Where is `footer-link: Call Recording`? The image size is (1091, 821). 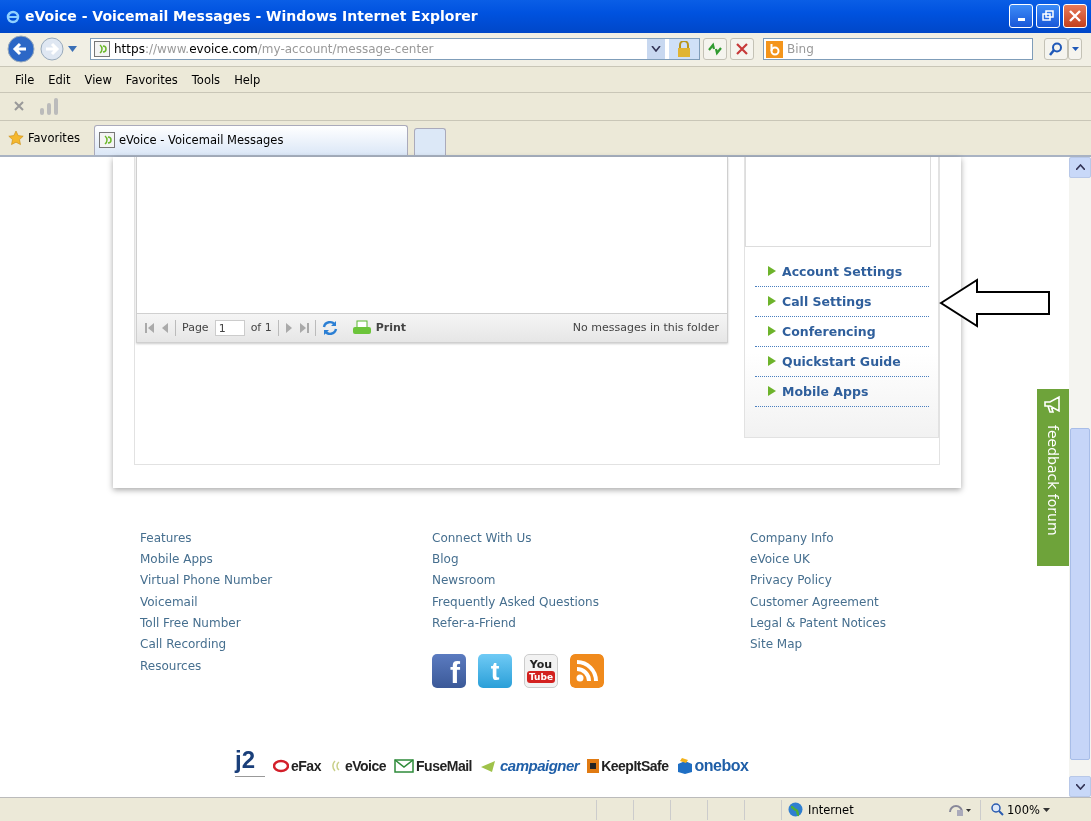 footer-link: Call Recording is located at coordinates (286, 645).